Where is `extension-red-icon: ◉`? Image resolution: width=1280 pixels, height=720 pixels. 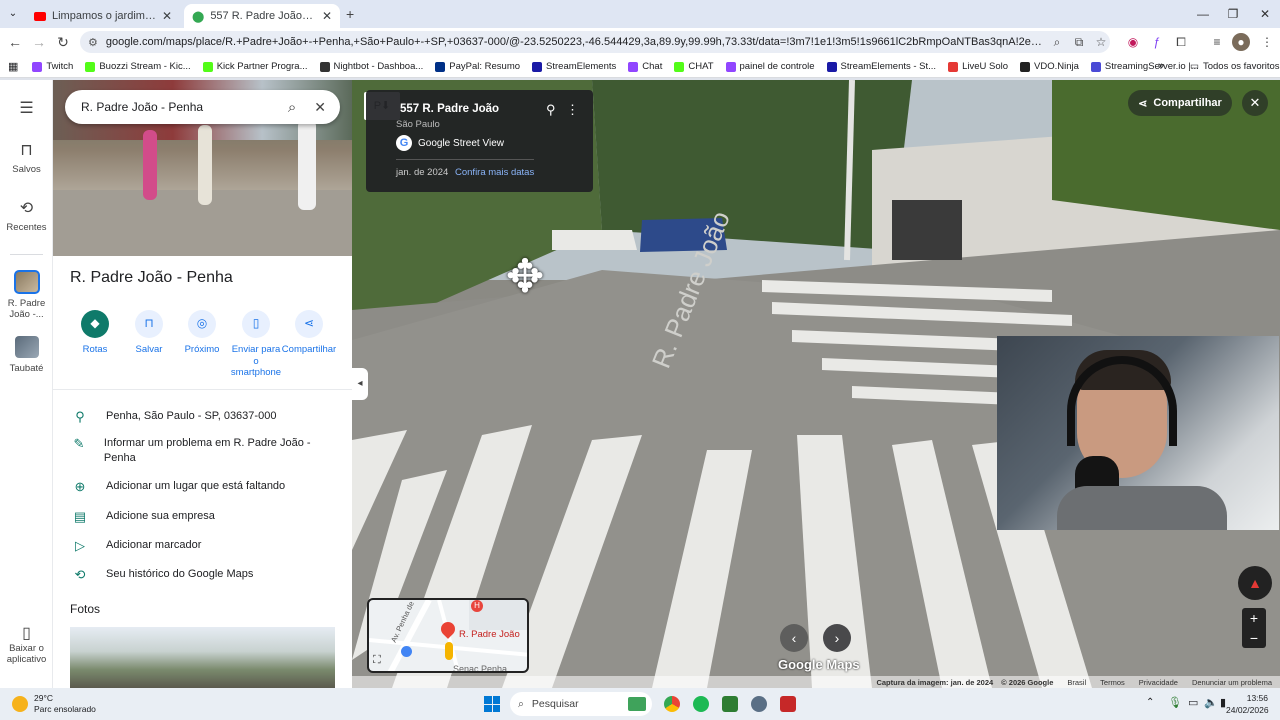
extension-red-icon: ◉ is located at coordinates (1133, 42).